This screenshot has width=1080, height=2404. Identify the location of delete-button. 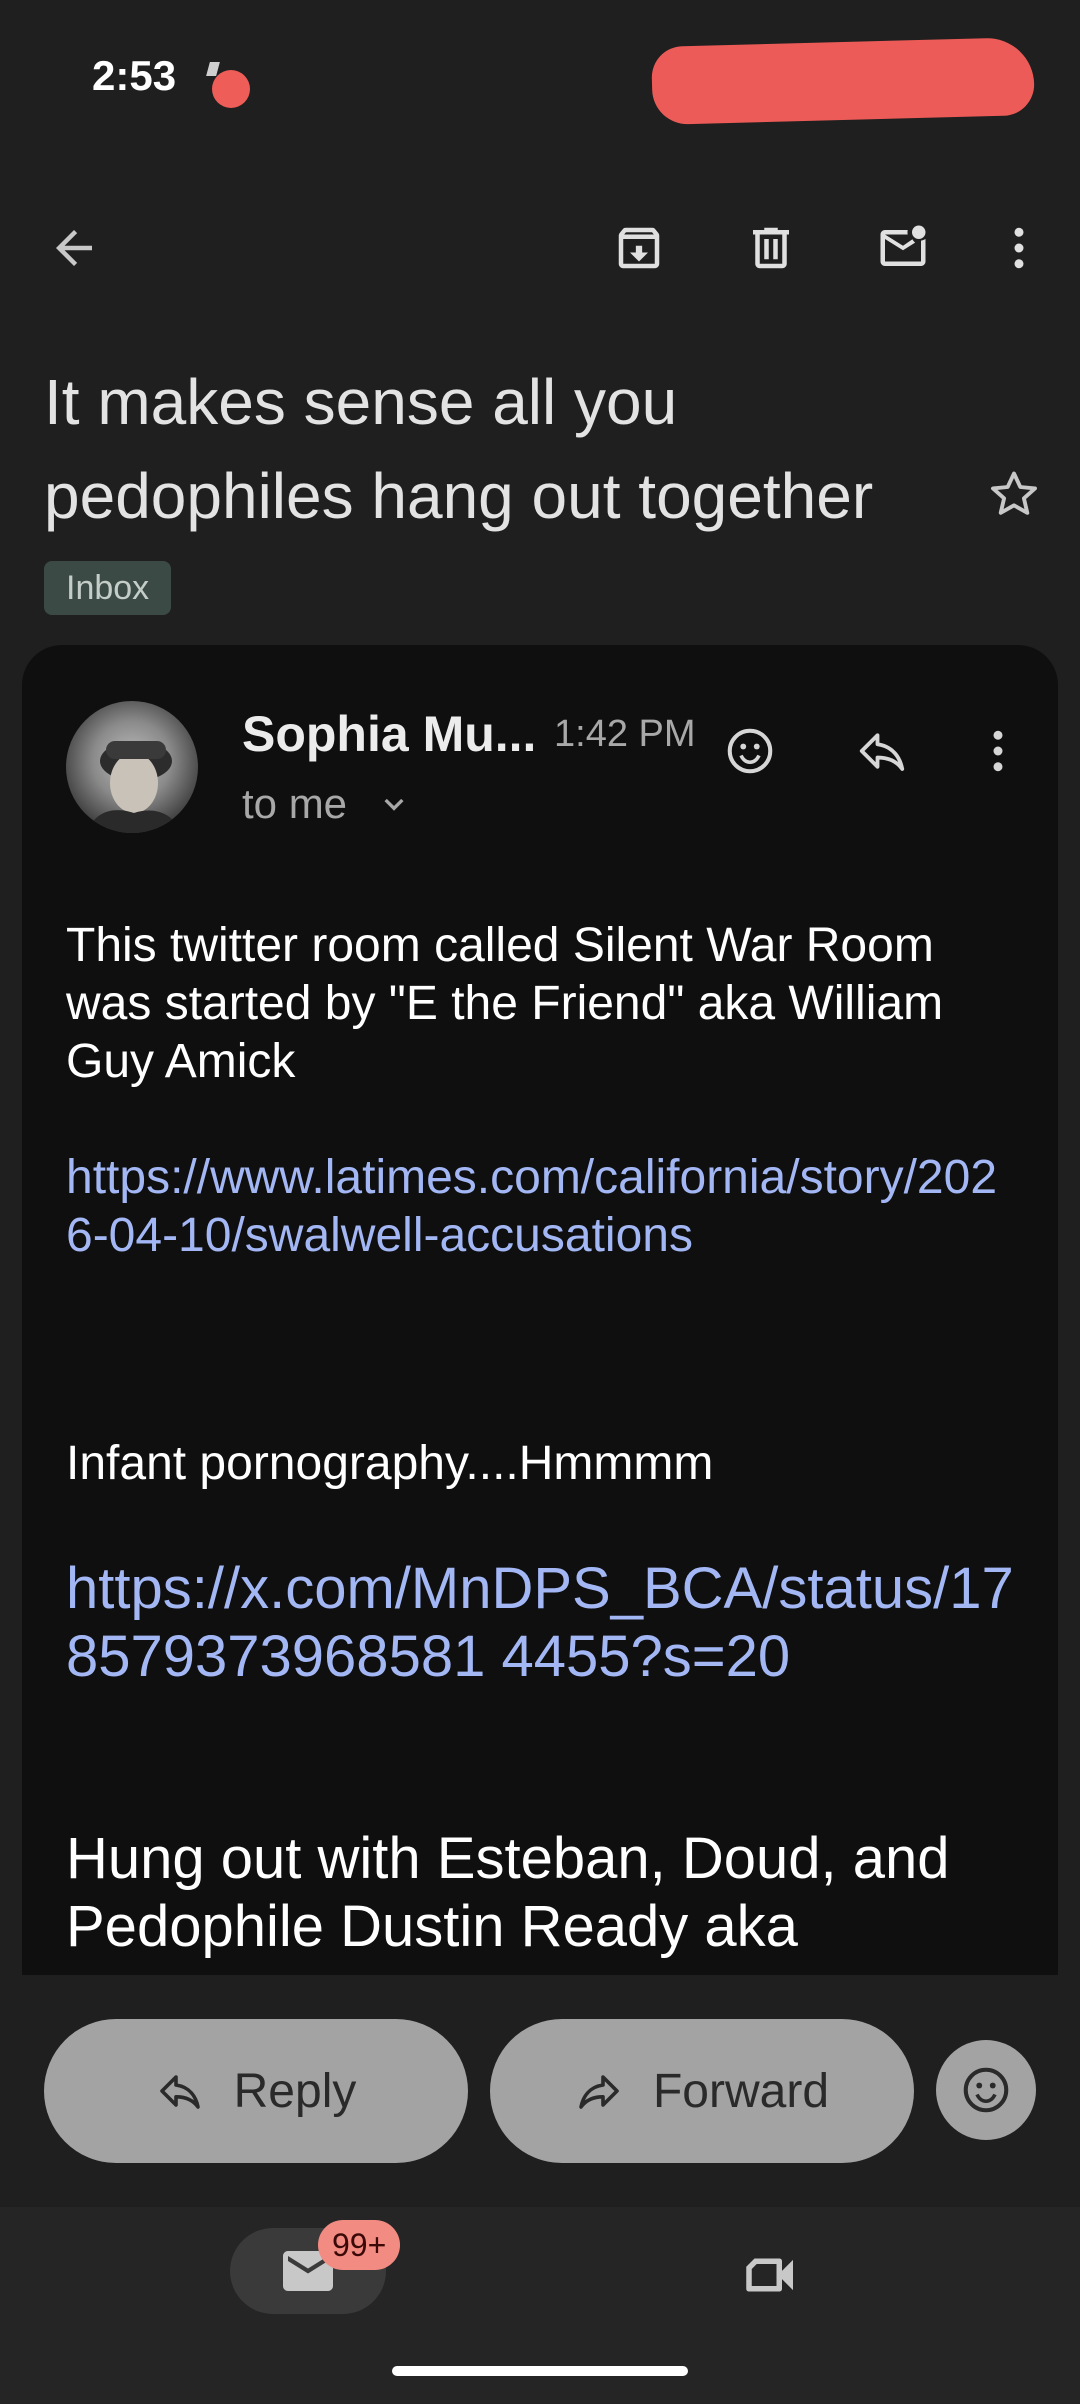
(771, 248).